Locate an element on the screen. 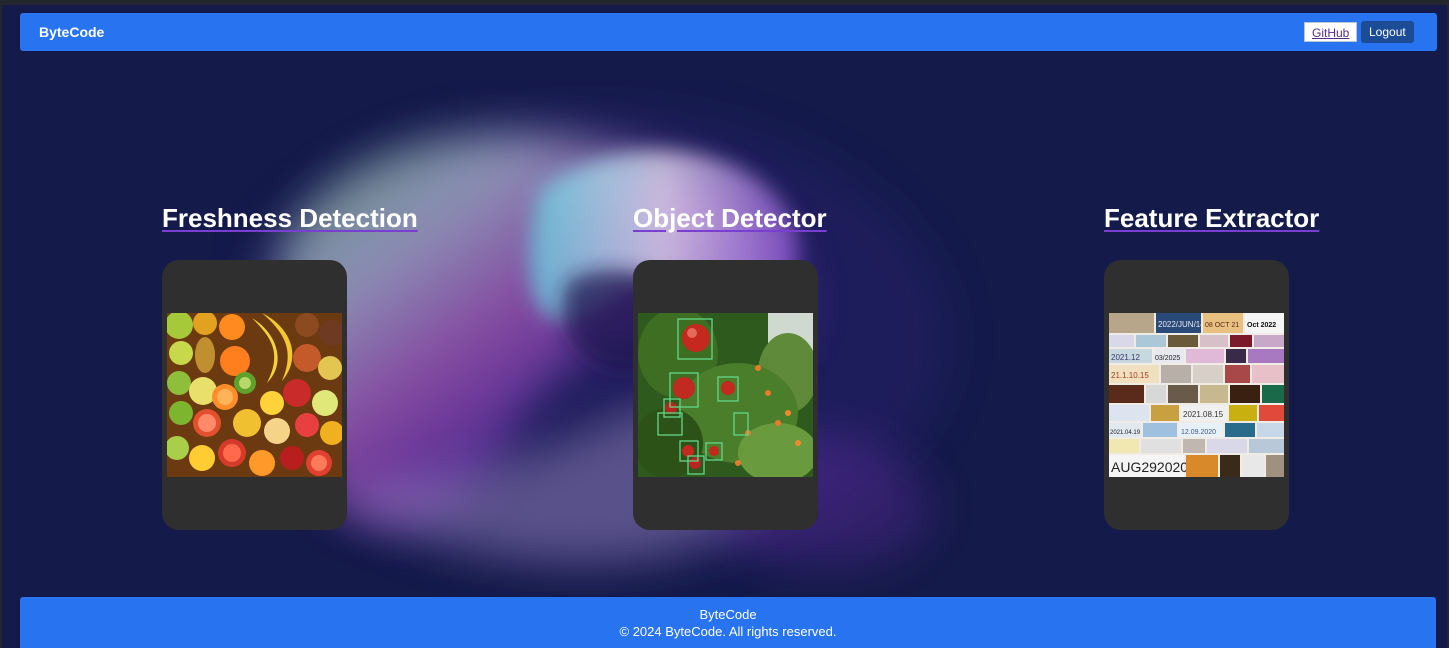  date-text-1: 2022/JUN/14 is located at coordinates (1181, 324).